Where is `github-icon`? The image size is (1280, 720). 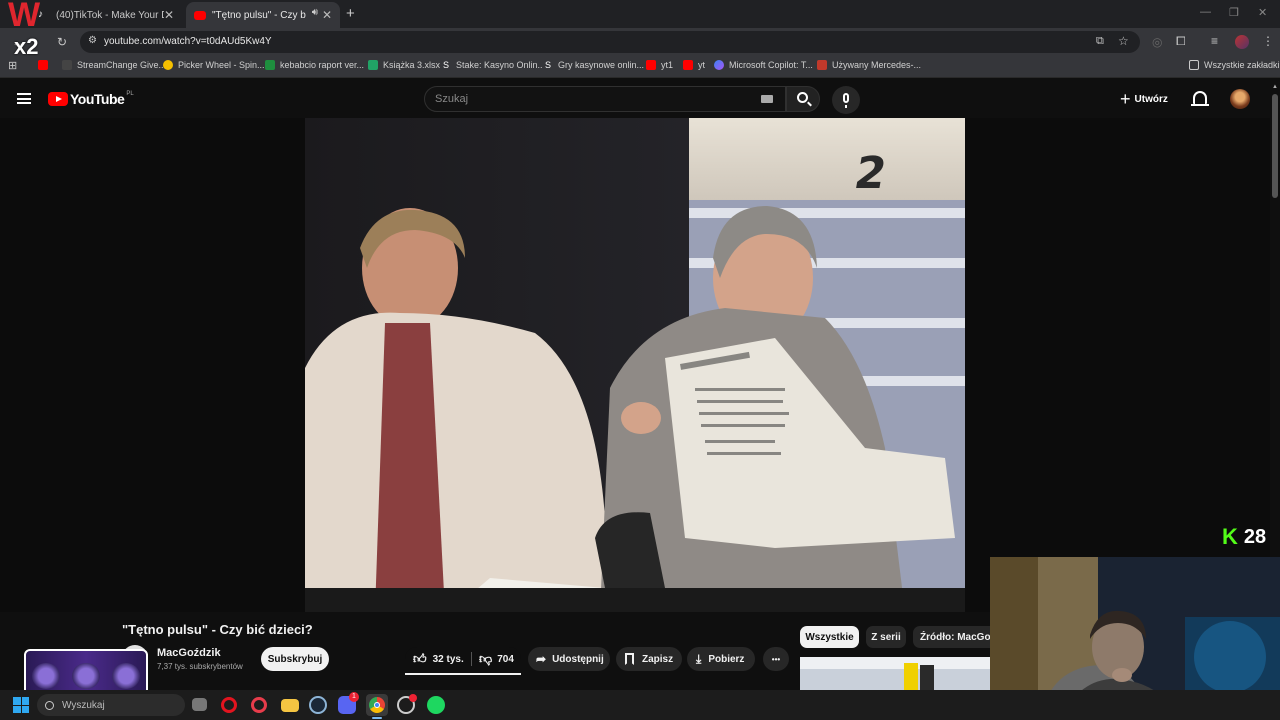
github-icon is located at coordinates (407, 704).